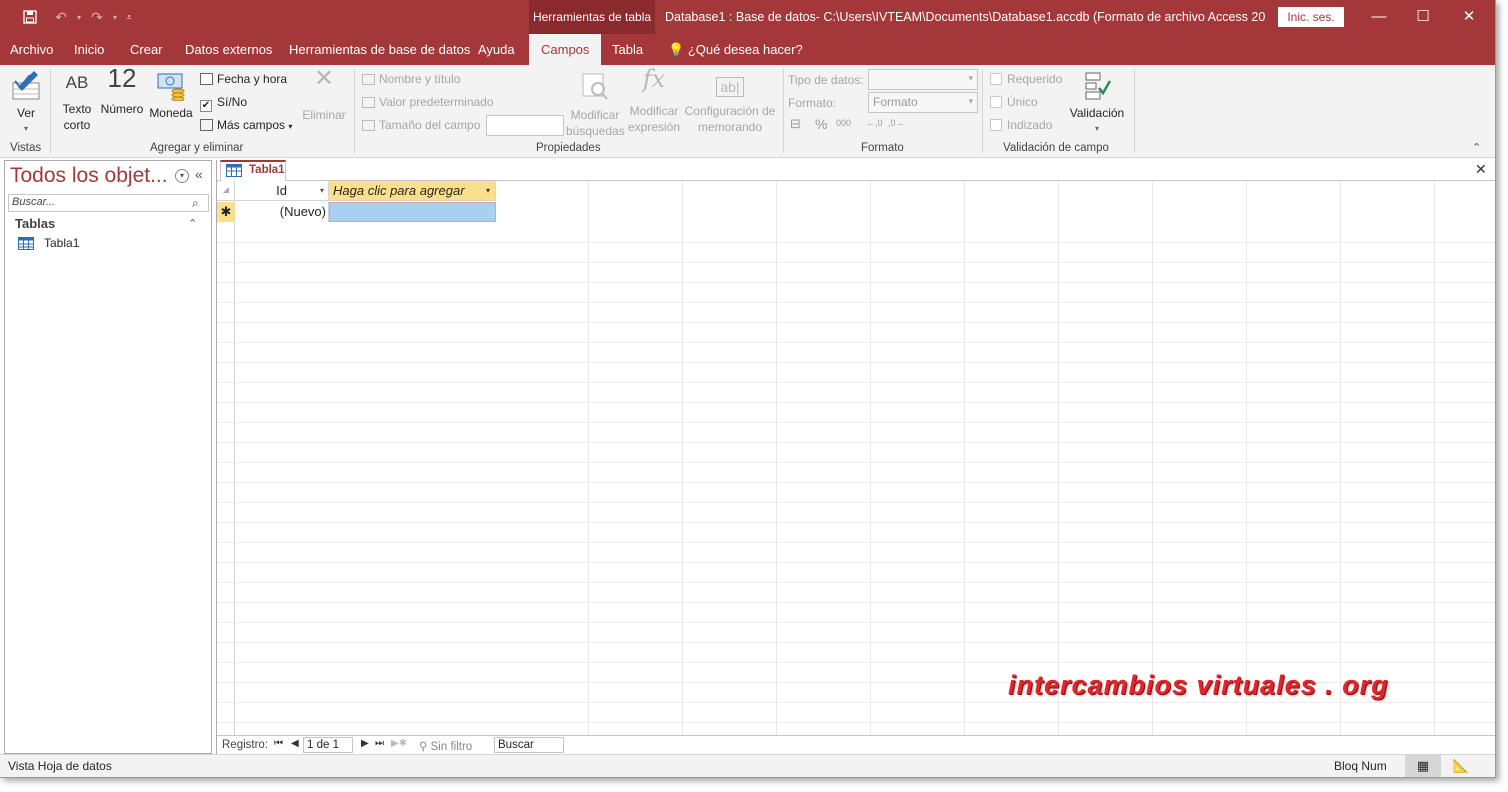 The width and height of the screenshot is (1508, 792). I want to click on modificar-busquedas-button: Modificar búsquedas, so click(595, 105).